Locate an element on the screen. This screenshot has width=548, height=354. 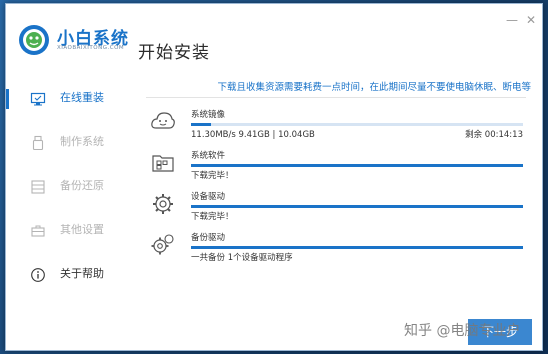
task-row: 设备驱动 下载完毕！ is located at coordinates (336, 211).